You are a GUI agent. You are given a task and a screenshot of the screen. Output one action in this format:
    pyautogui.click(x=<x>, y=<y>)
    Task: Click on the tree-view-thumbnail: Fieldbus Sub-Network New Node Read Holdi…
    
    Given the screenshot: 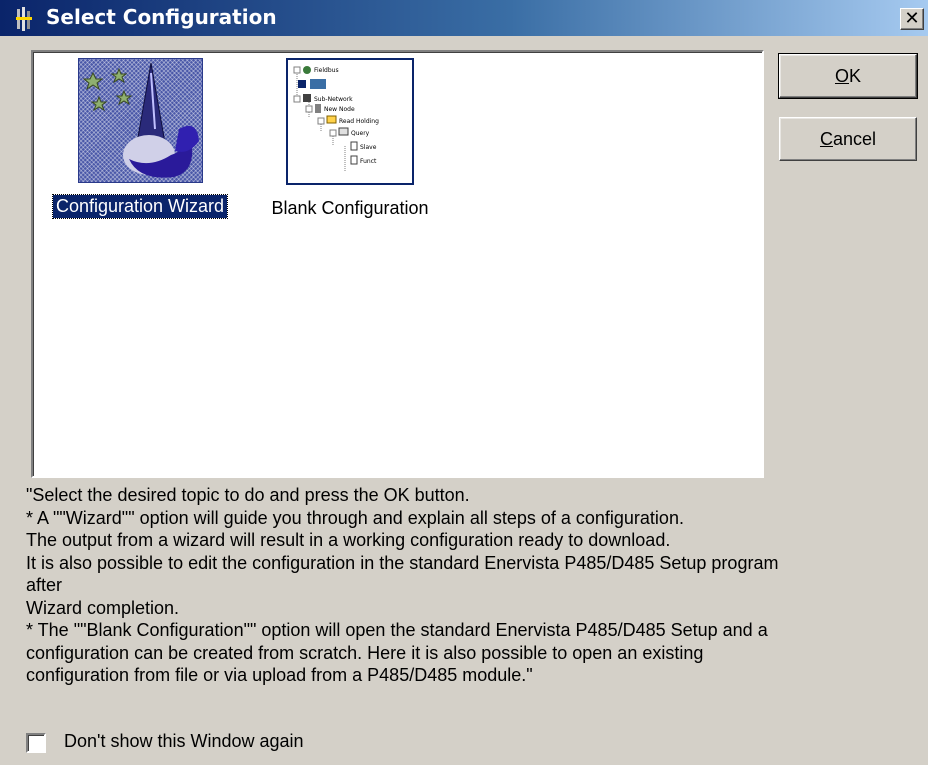 What is the action you would take?
    pyautogui.click(x=350, y=121)
    